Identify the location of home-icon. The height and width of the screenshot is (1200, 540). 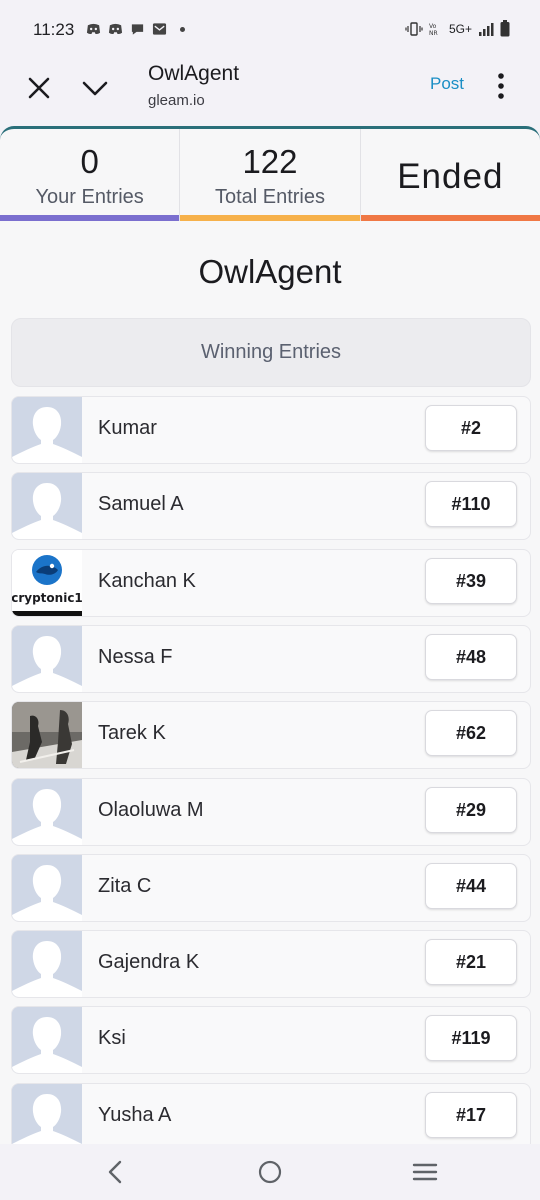
(270, 1172).